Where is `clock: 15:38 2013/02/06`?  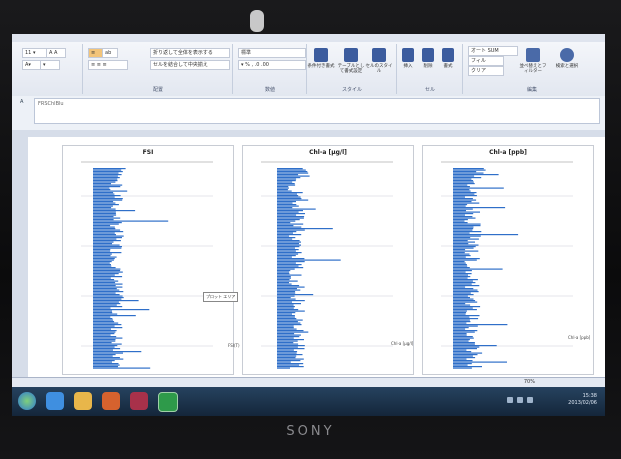
clock: 15:38 2013/02/06 is located at coordinates (582, 400).